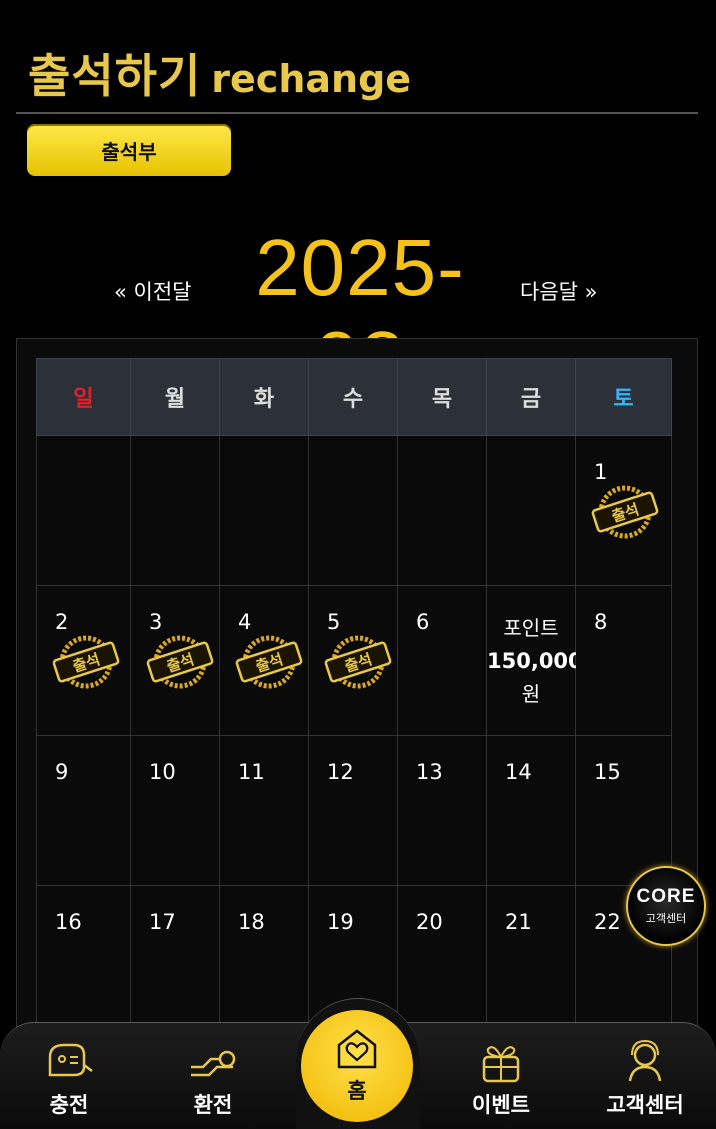 This screenshot has height=1129, width=716. Describe the element at coordinates (83, 960) in the screenshot. I see `calendar-day-cell: 16` at that location.